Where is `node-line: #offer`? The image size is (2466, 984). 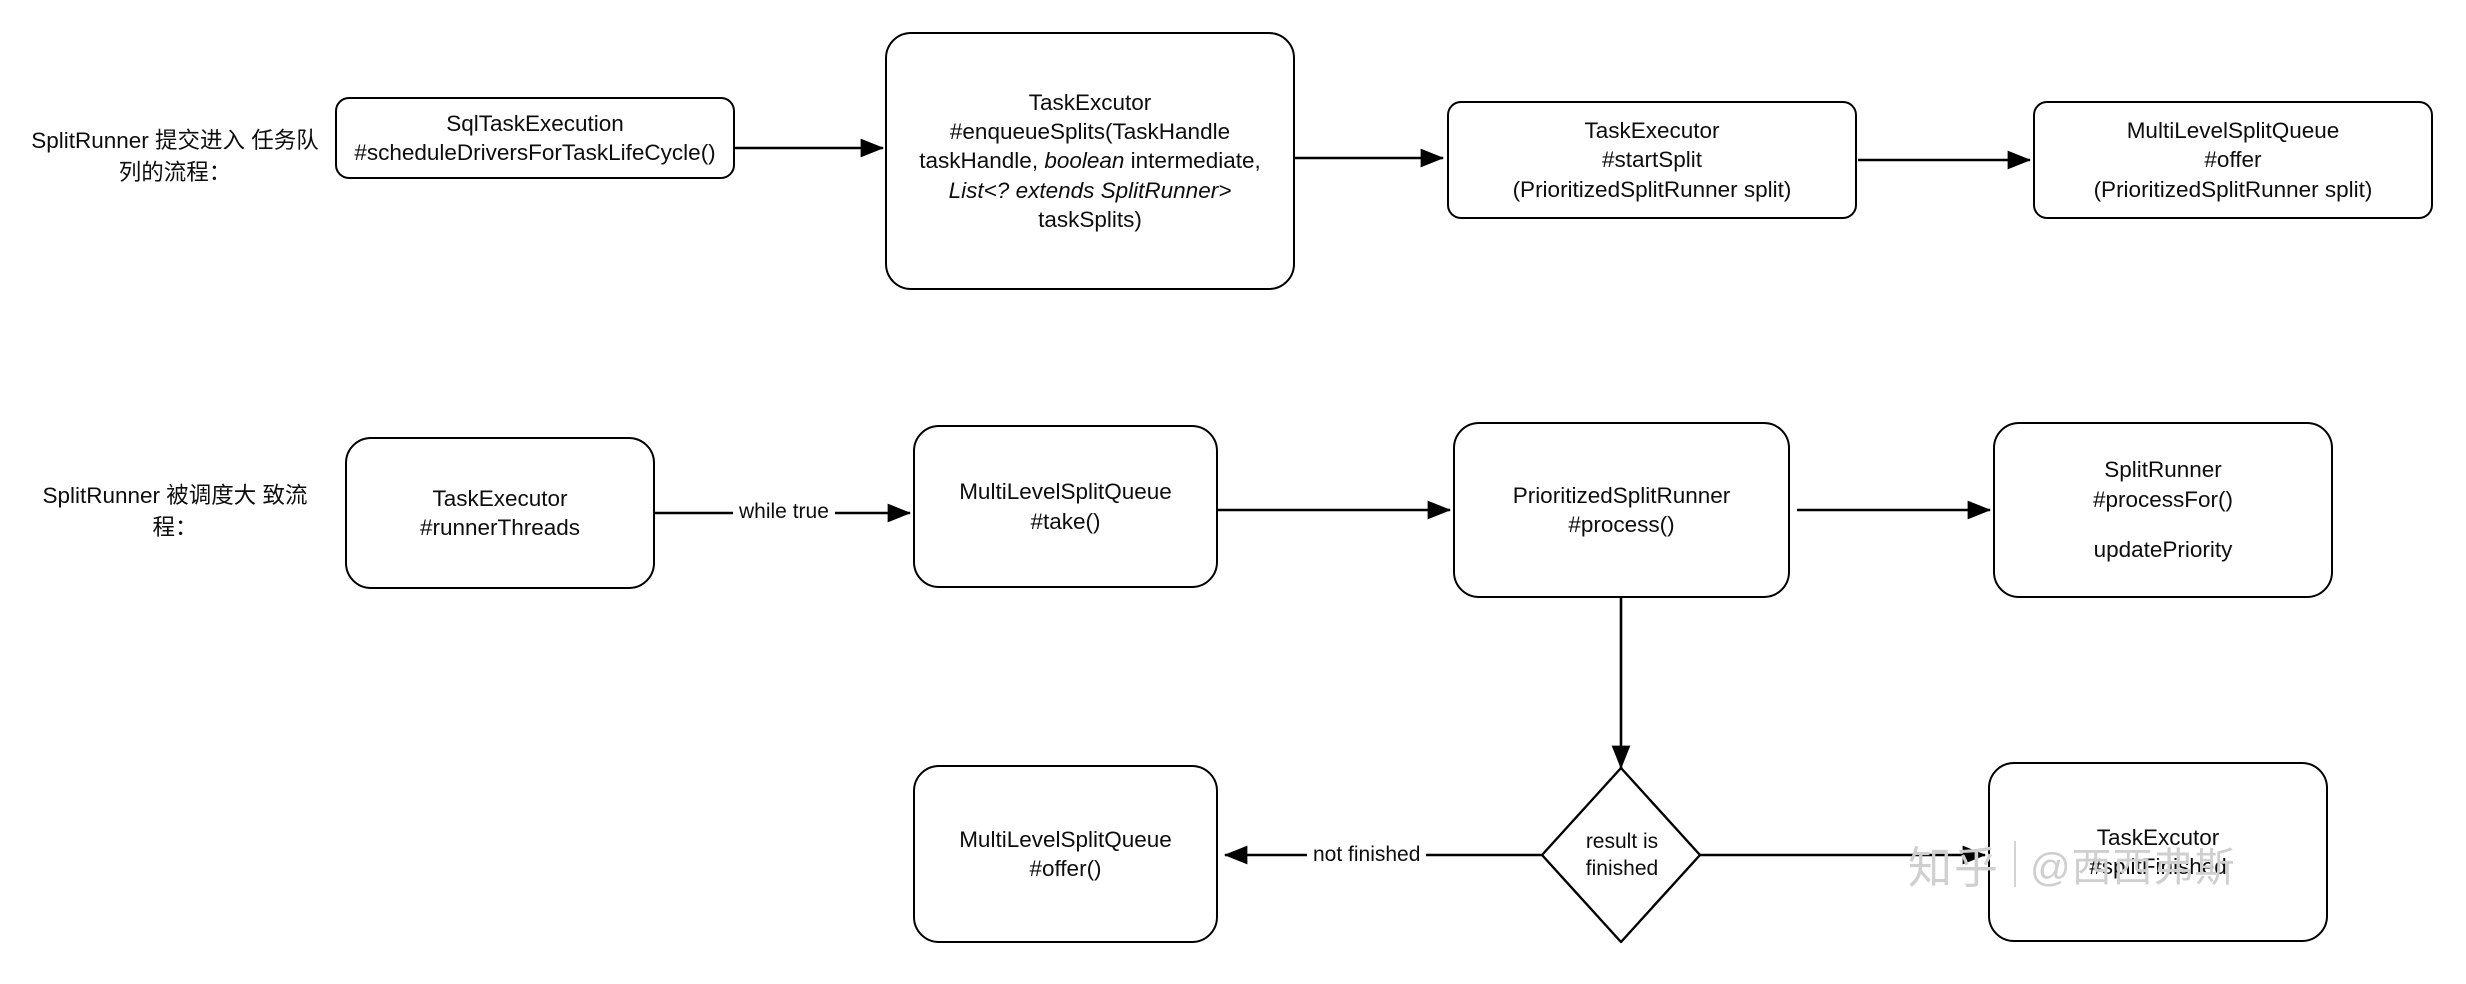 node-line: #offer is located at coordinates (2233, 160).